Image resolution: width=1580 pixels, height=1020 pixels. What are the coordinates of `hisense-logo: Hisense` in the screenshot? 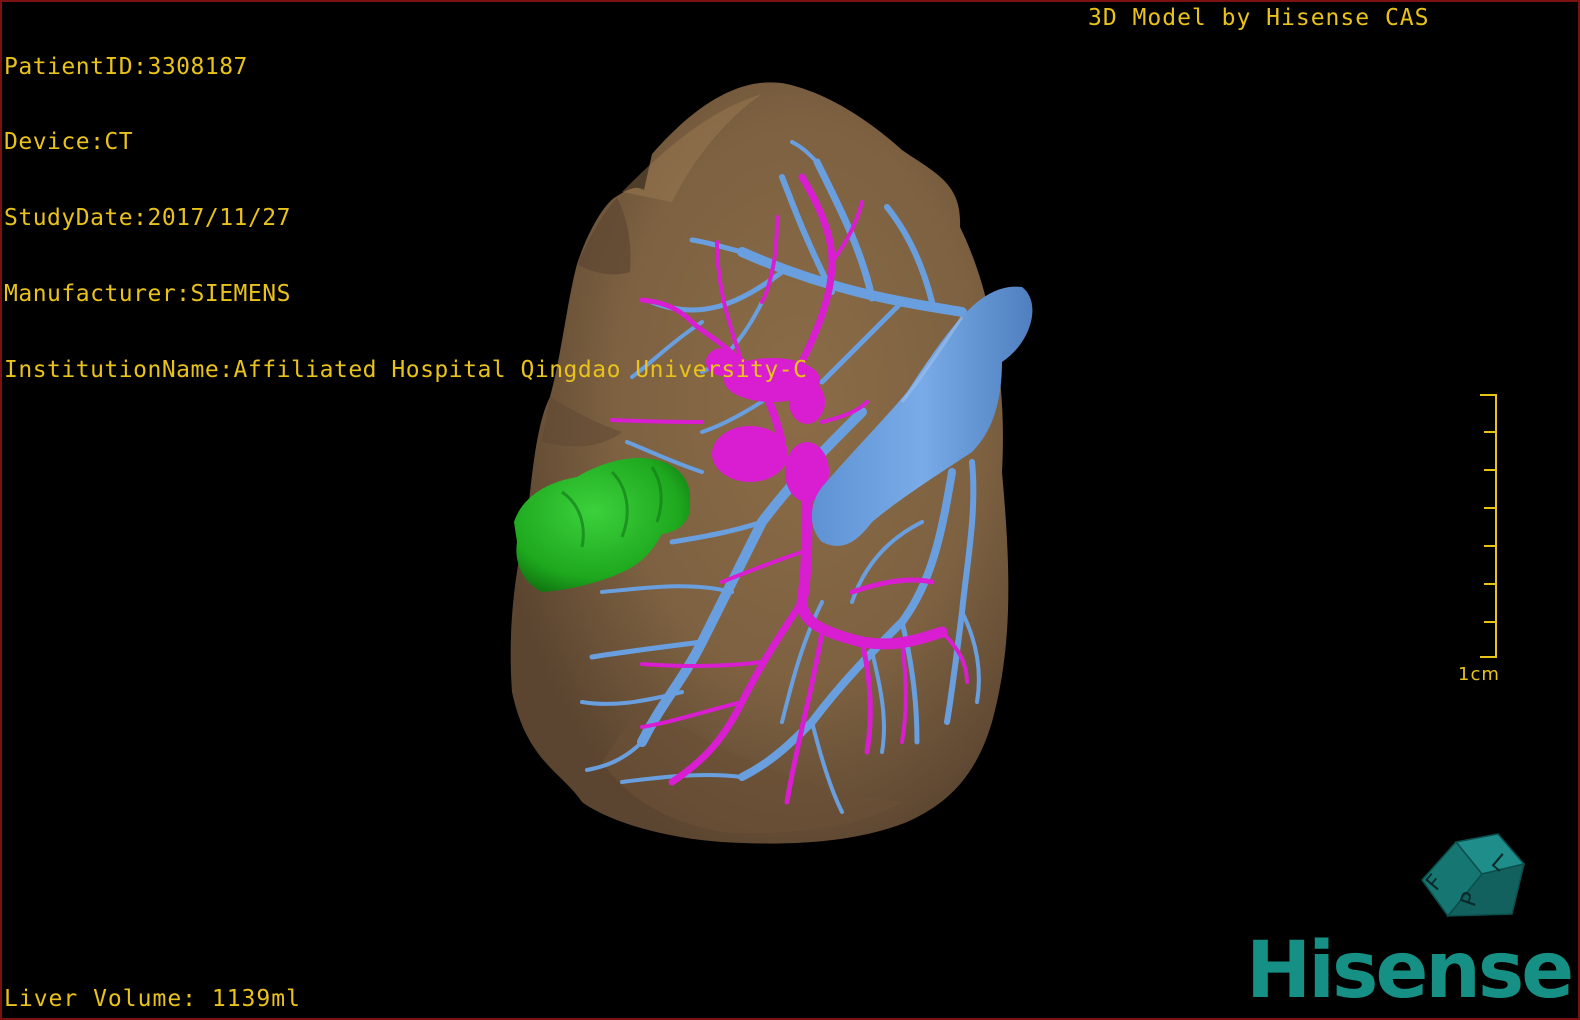 It's located at (1410, 971).